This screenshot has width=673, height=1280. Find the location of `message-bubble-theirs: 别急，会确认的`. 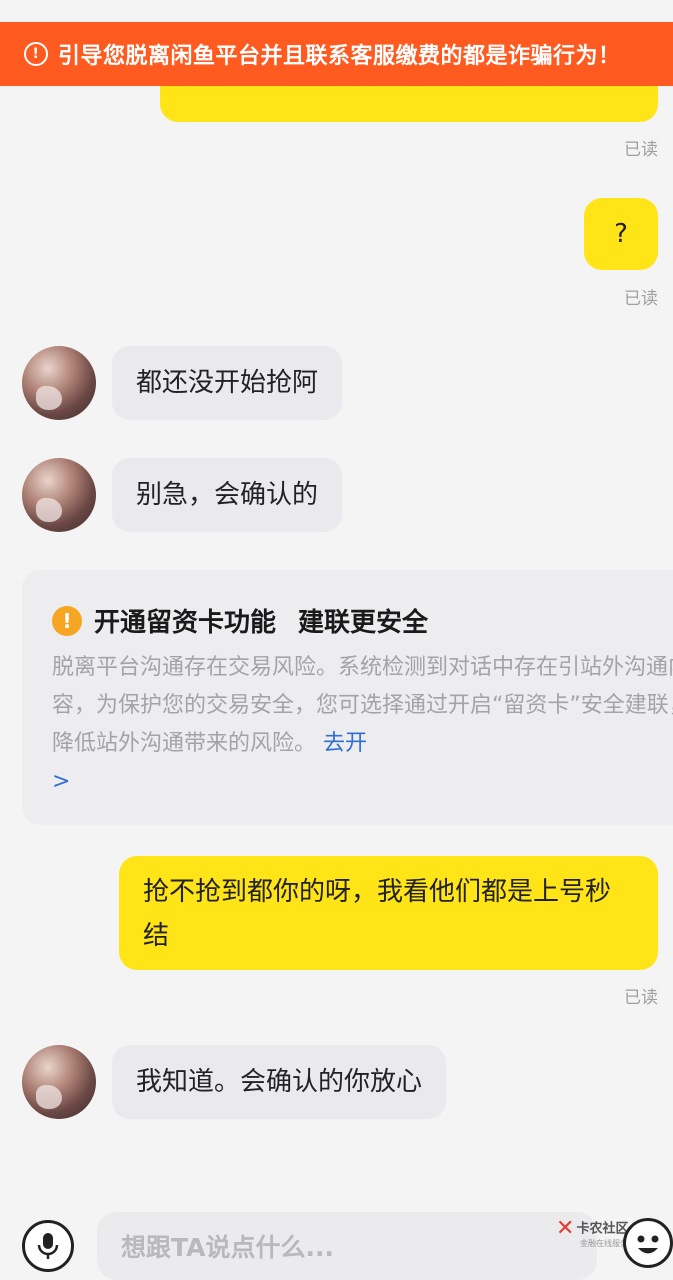

message-bubble-theirs: 别急，会确认的 is located at coordinates (227, 495).